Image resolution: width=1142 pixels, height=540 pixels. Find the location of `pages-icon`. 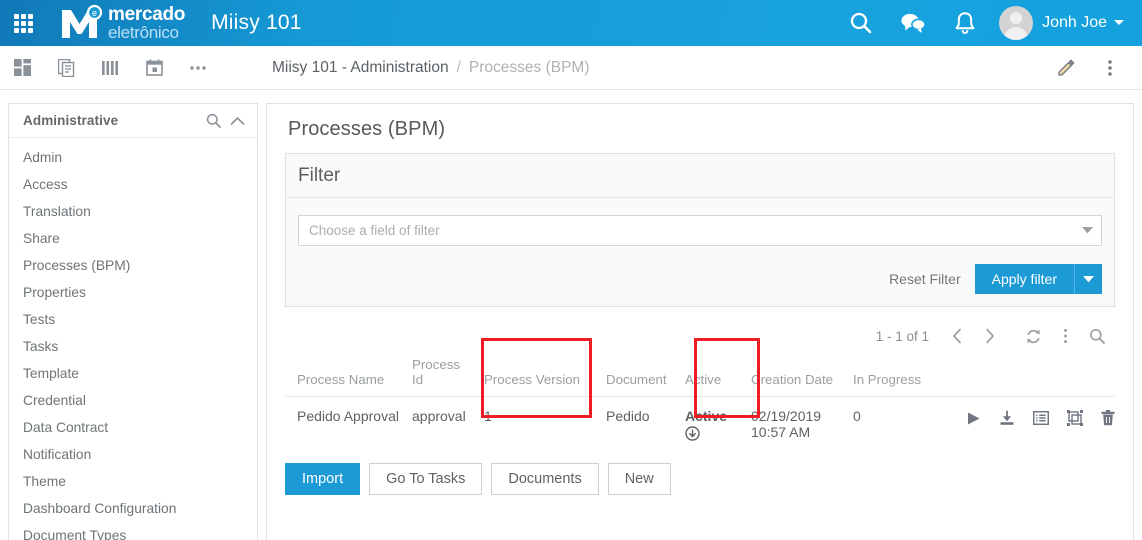

pages-icon is located at coordinates (65, 67).